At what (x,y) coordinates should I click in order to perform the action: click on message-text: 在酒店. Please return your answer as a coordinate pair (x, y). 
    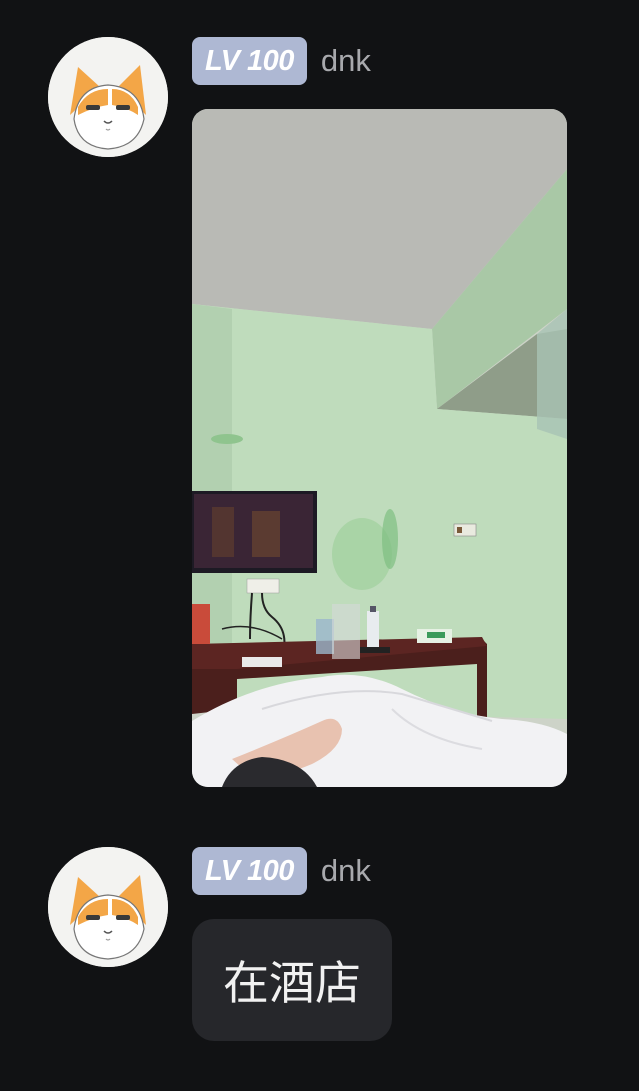
    Looking at the image, I should click on (292, 983).